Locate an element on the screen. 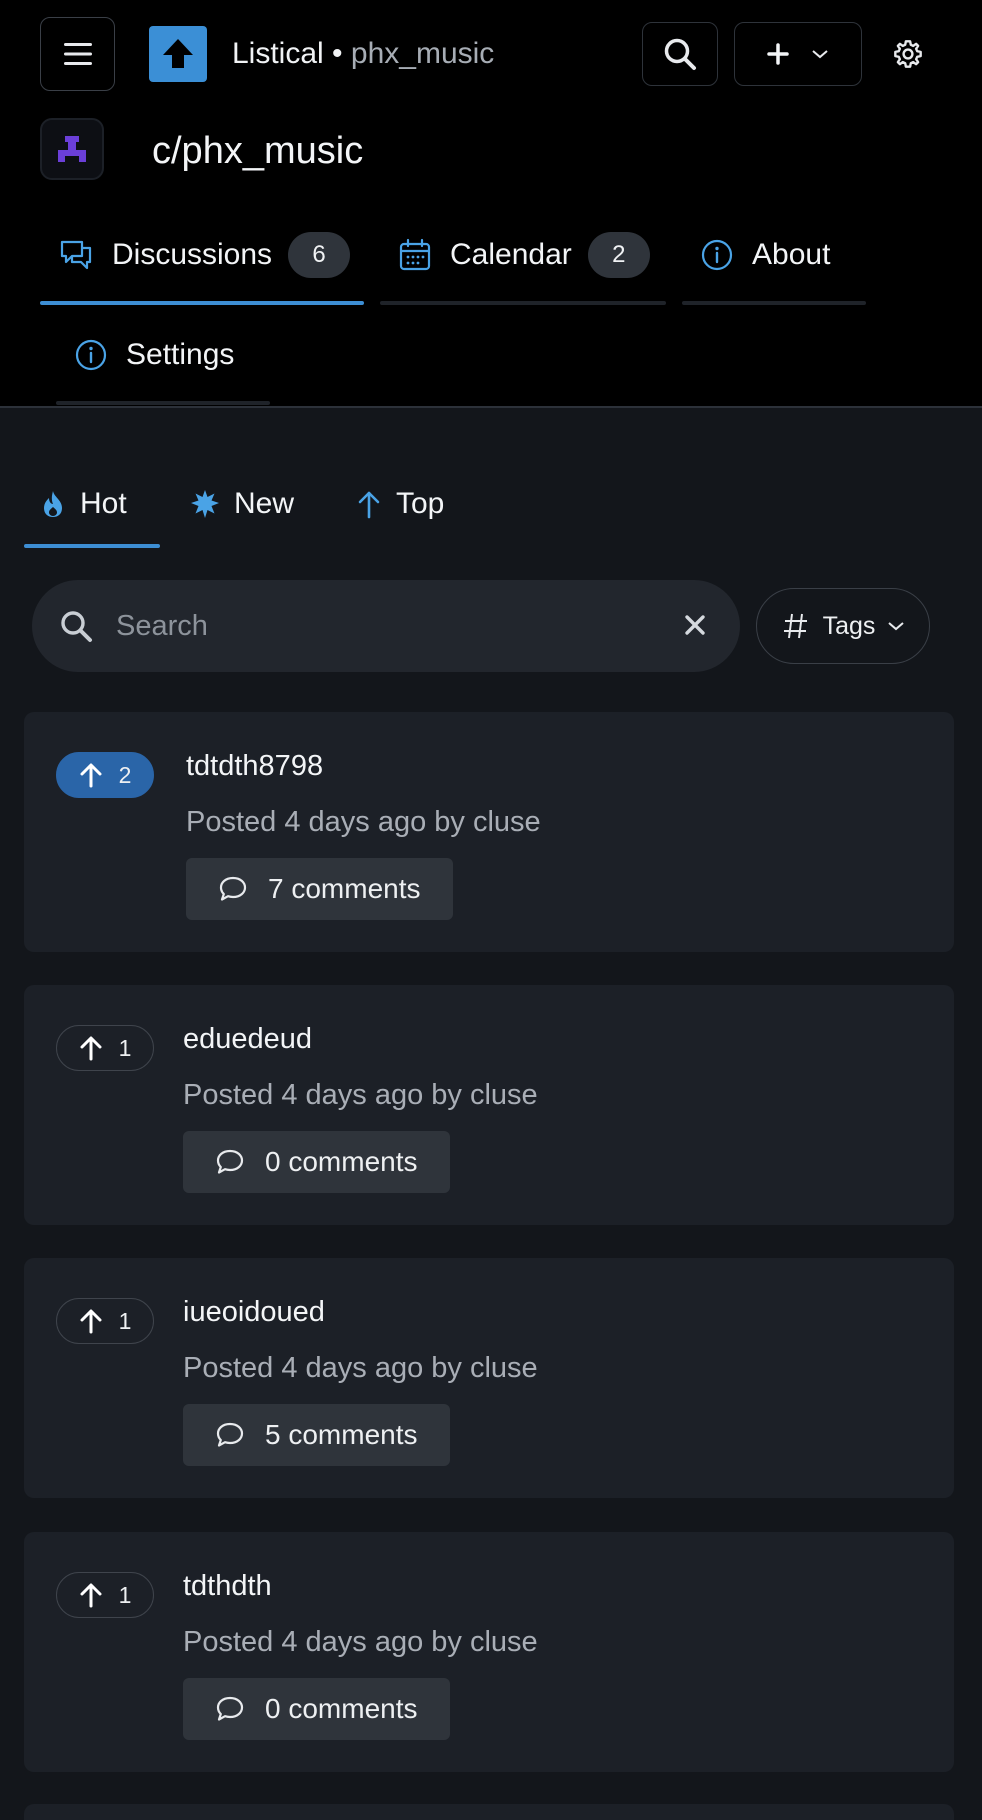 This screenshot has width=982, height=1820. tags-filter-button: Tags is located at coordinates (843, 626).